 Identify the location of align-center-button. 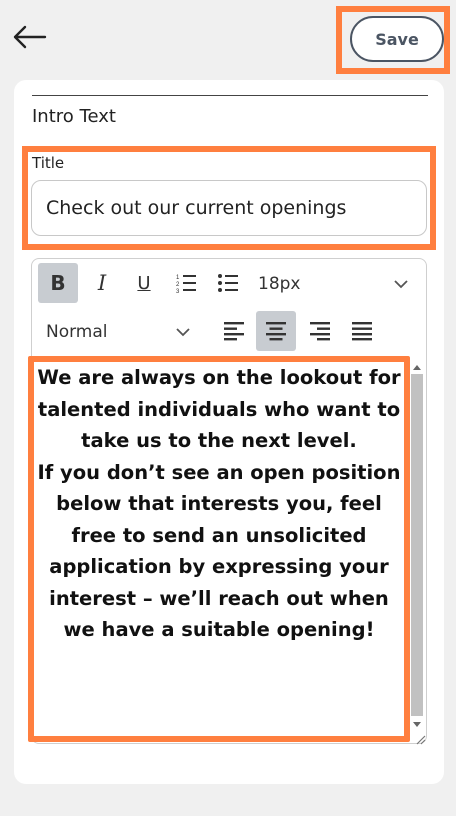
(276, 331).